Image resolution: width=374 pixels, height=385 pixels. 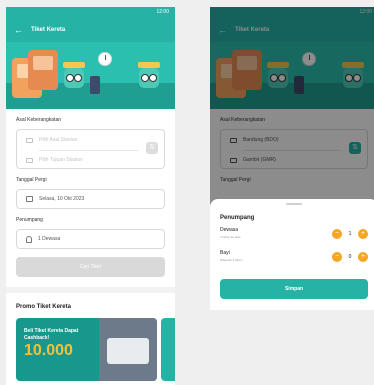 I want to click on date-label: Tanggal Pergi, so click(x=31, y=180).